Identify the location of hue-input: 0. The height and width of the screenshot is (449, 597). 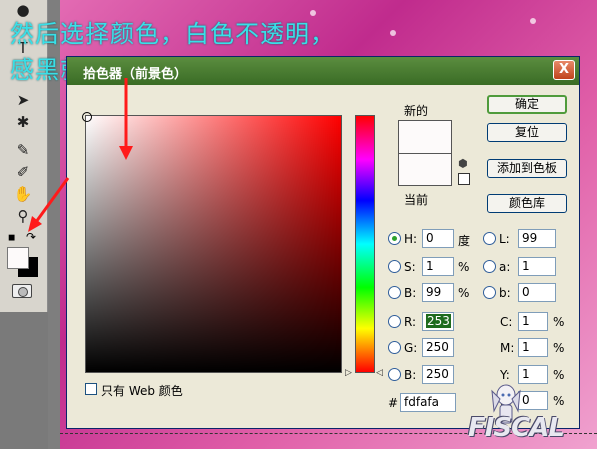
(438, 238).